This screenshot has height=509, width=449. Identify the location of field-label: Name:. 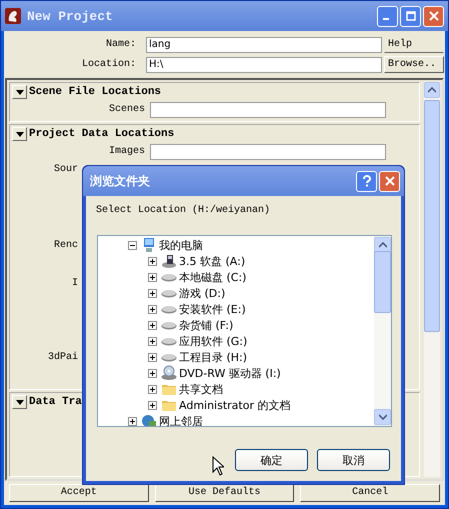
(120, 44).